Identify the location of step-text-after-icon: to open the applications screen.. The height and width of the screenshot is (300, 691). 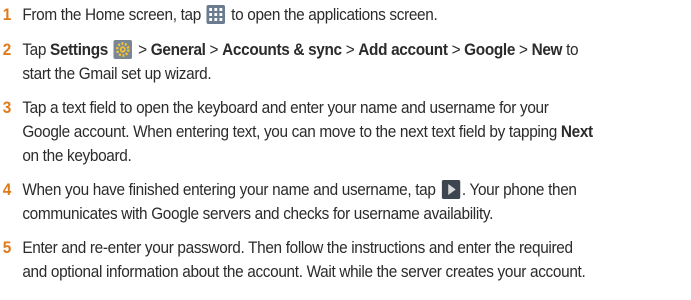
(334, 15).